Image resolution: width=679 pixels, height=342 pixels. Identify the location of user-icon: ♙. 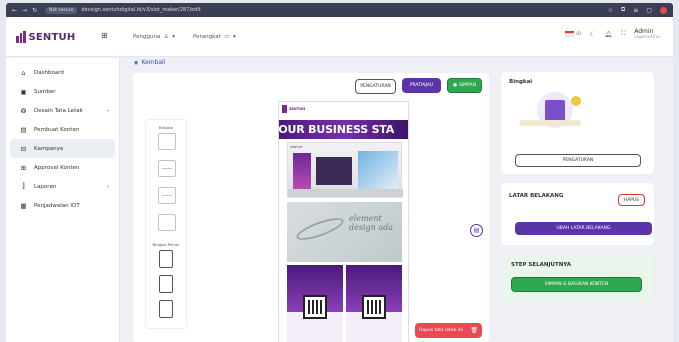
(166, 37).